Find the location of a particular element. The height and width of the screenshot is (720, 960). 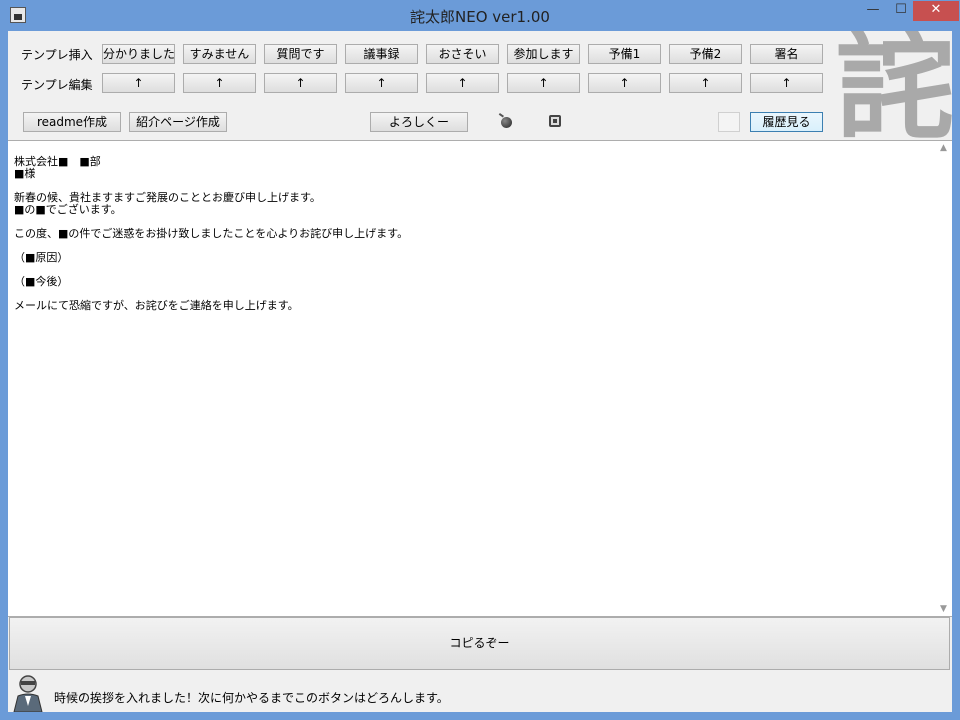

template-question-button: 質問です is located at coordinates (300, 54).